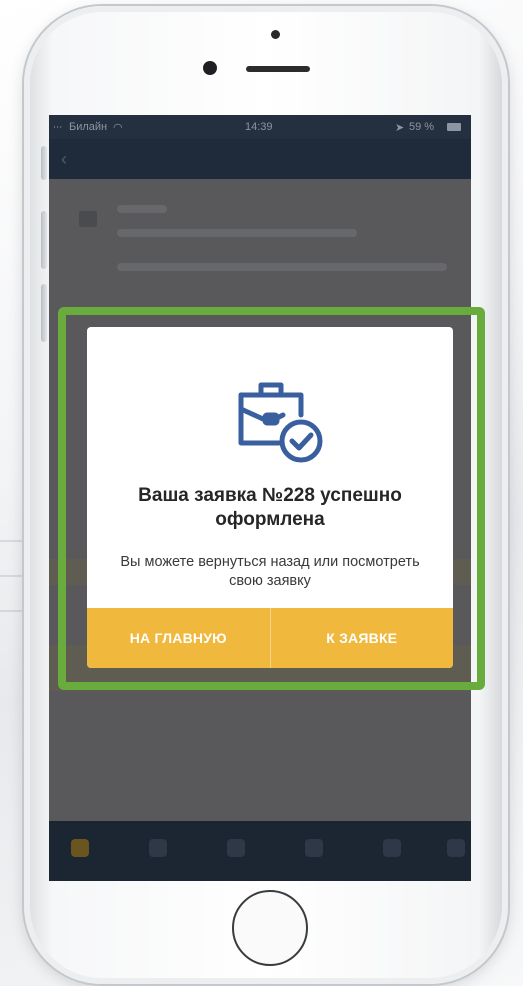  I want to click on earpiece-speaker, so click(278, 69).